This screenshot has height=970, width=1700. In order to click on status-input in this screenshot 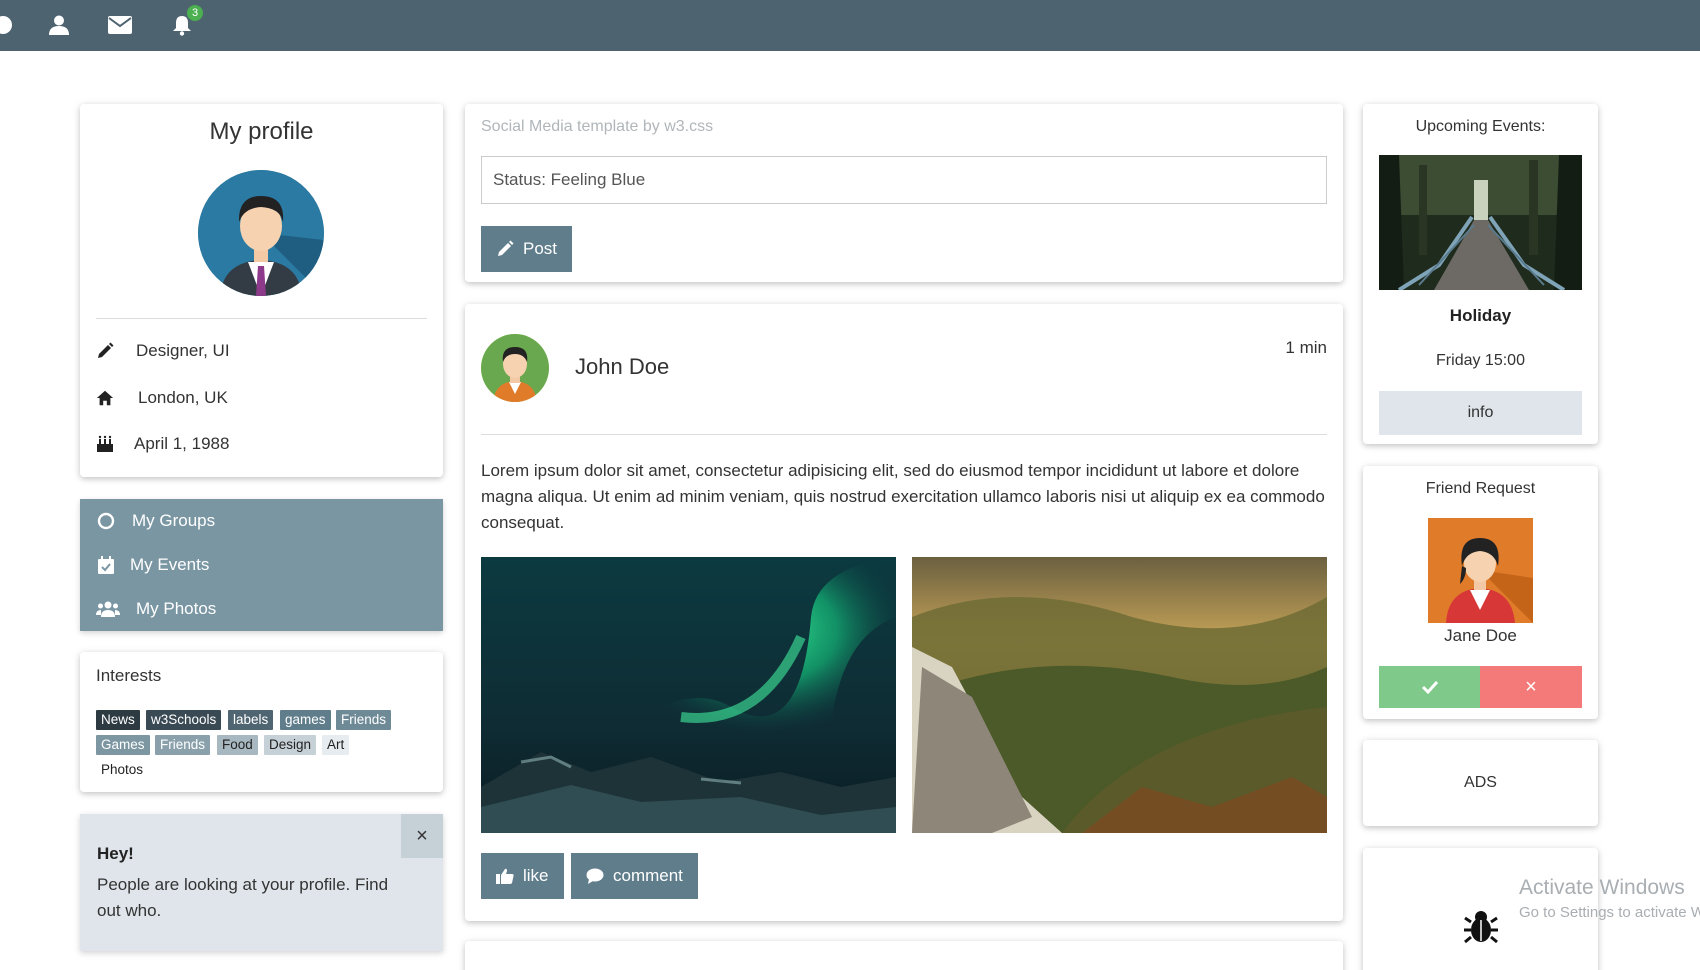, I will do `click(904, 180)`.